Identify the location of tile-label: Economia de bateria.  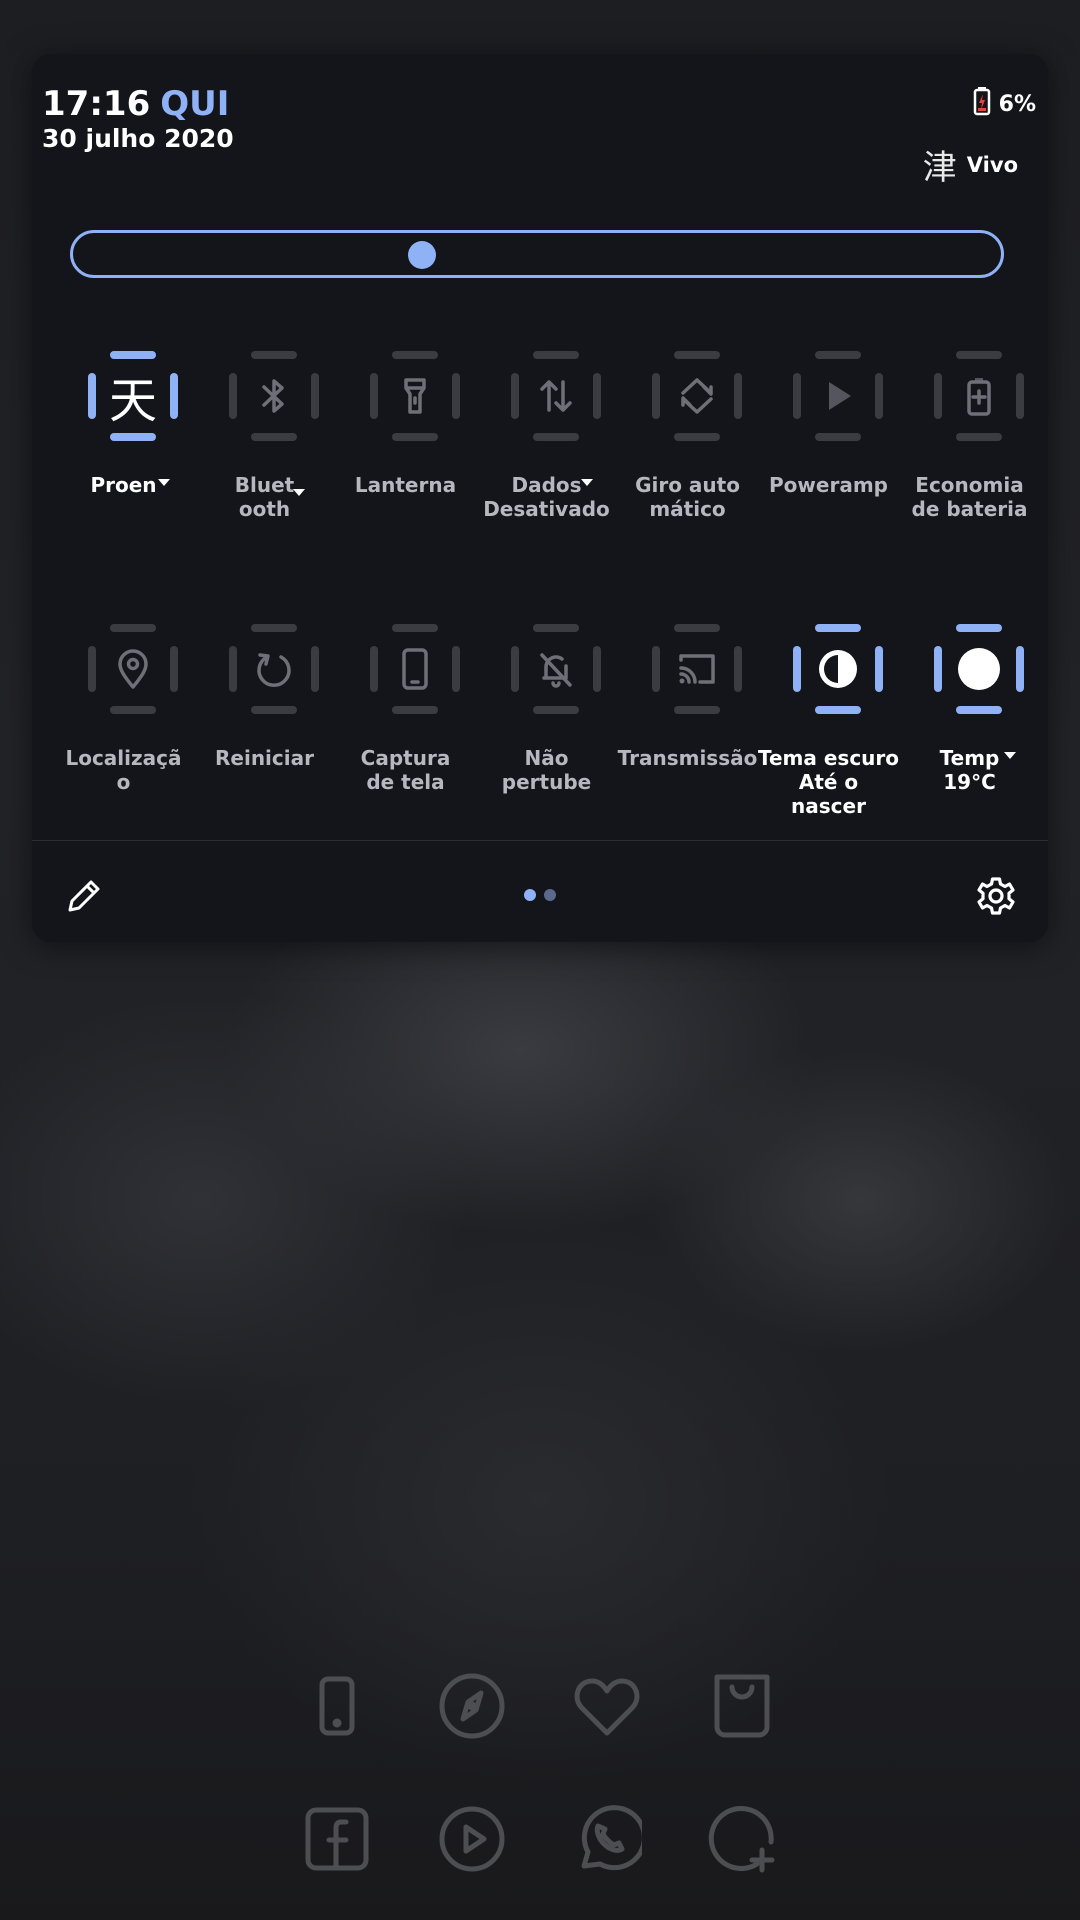
(969, 497).